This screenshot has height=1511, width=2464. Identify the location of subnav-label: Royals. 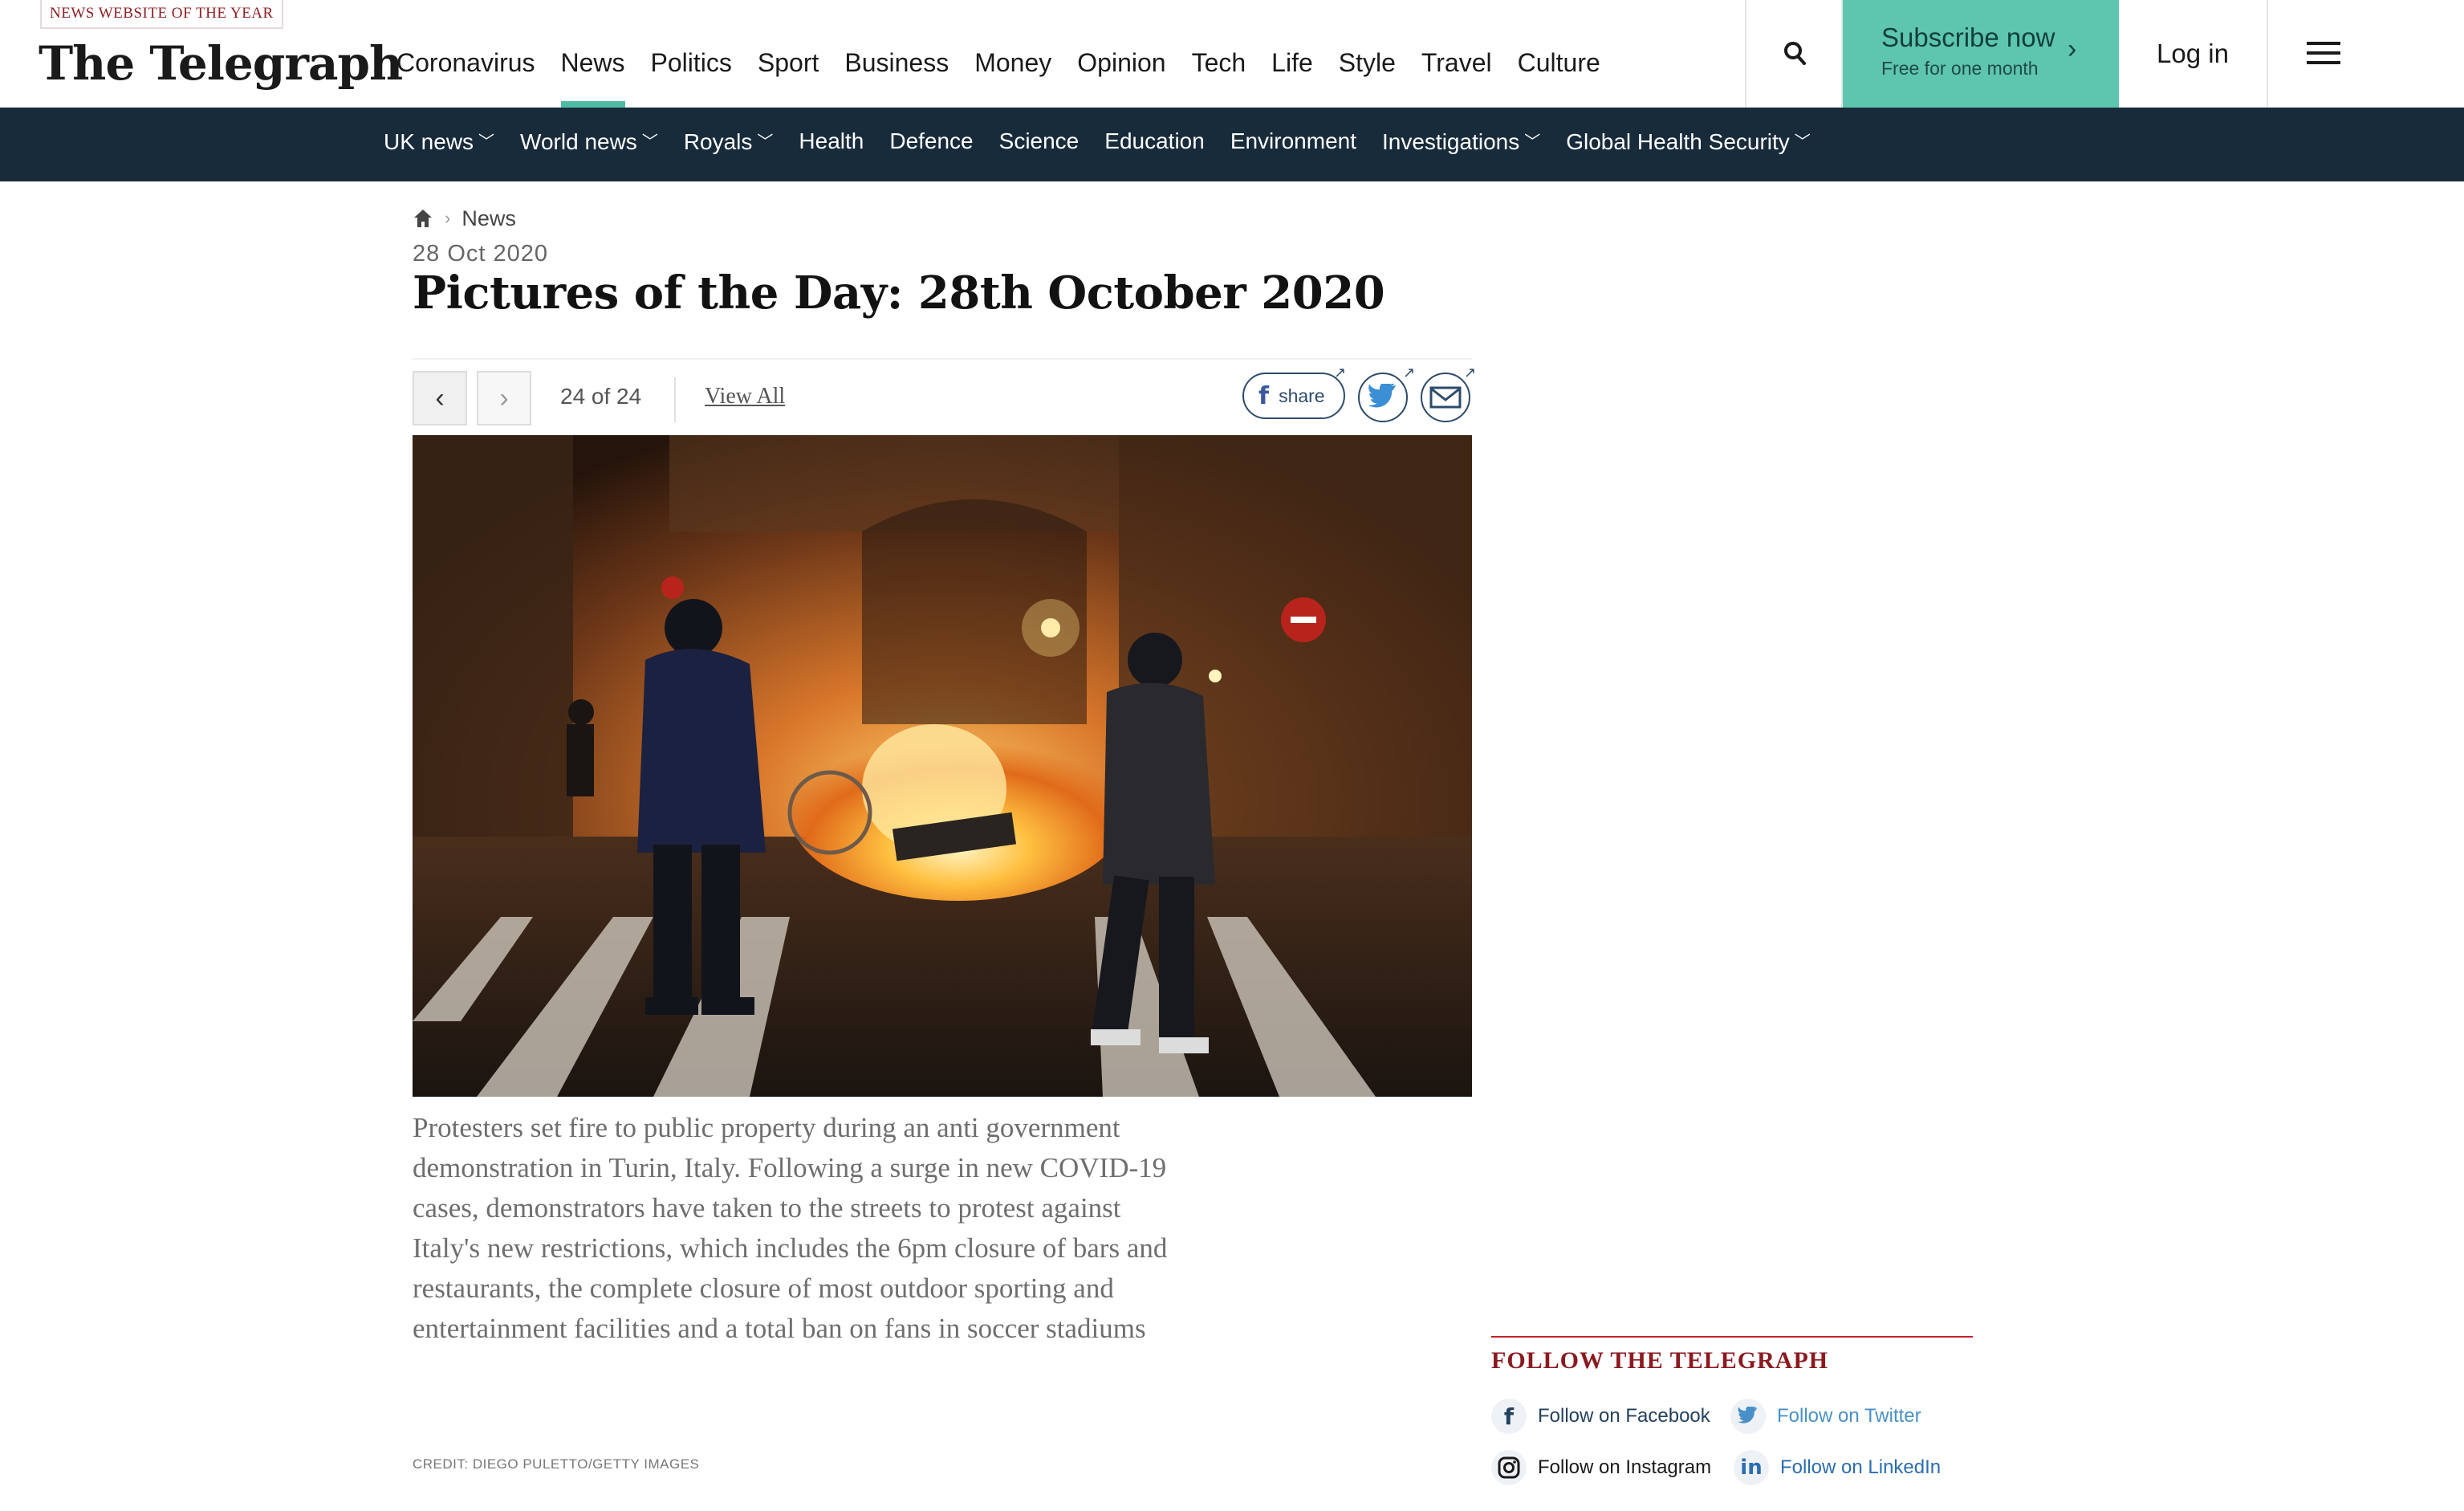
(718, 141).